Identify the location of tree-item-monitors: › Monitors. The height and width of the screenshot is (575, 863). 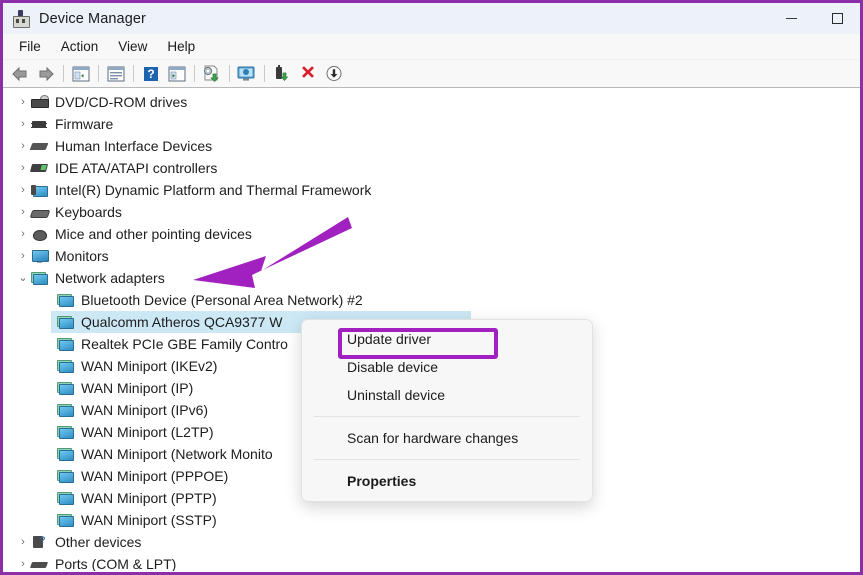
(431, 256).